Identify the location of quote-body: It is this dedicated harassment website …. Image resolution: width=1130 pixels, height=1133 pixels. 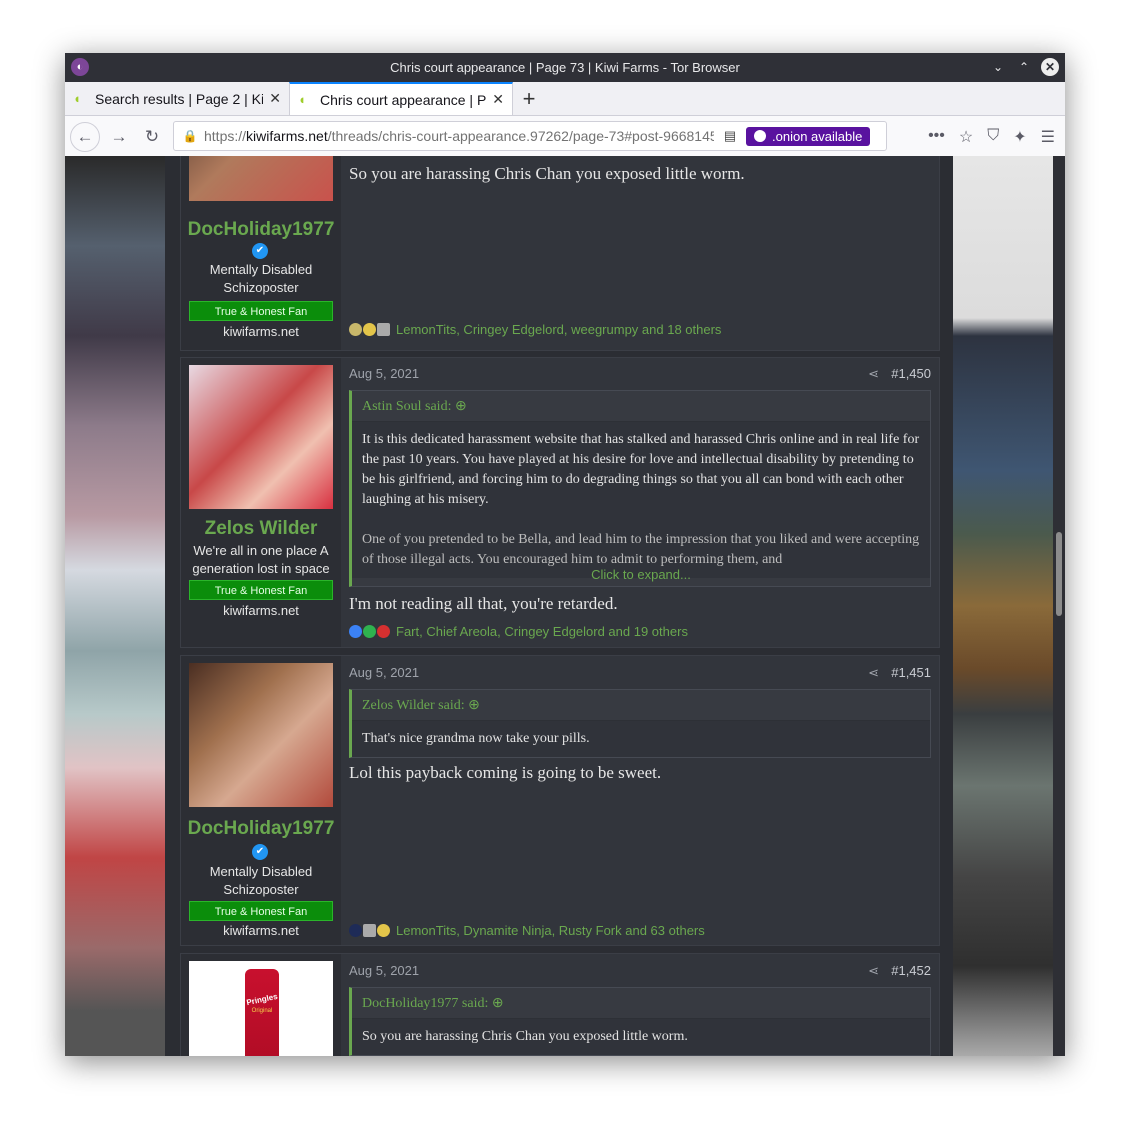
(641, 500).